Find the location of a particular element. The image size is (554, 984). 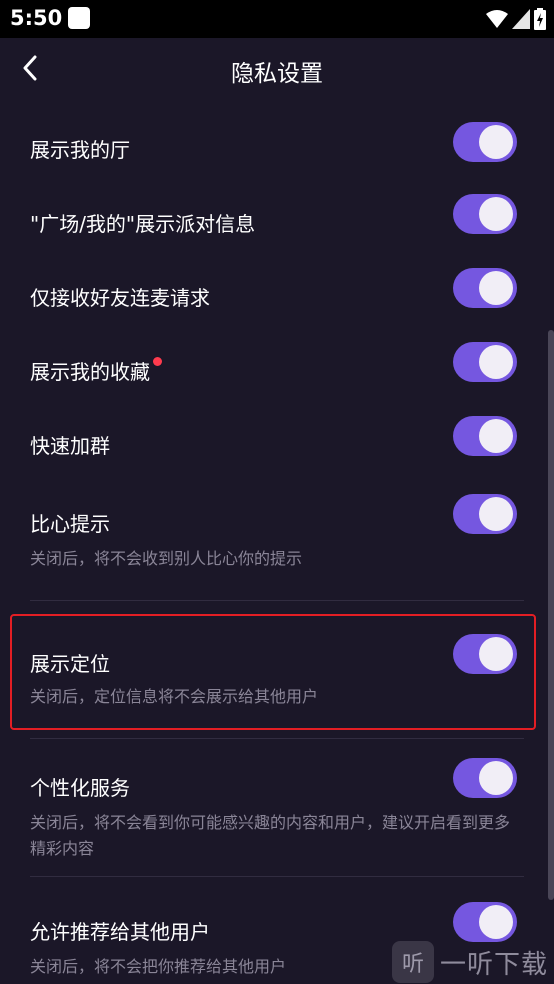

new-badge-dot is located at coordinates (157, 361).